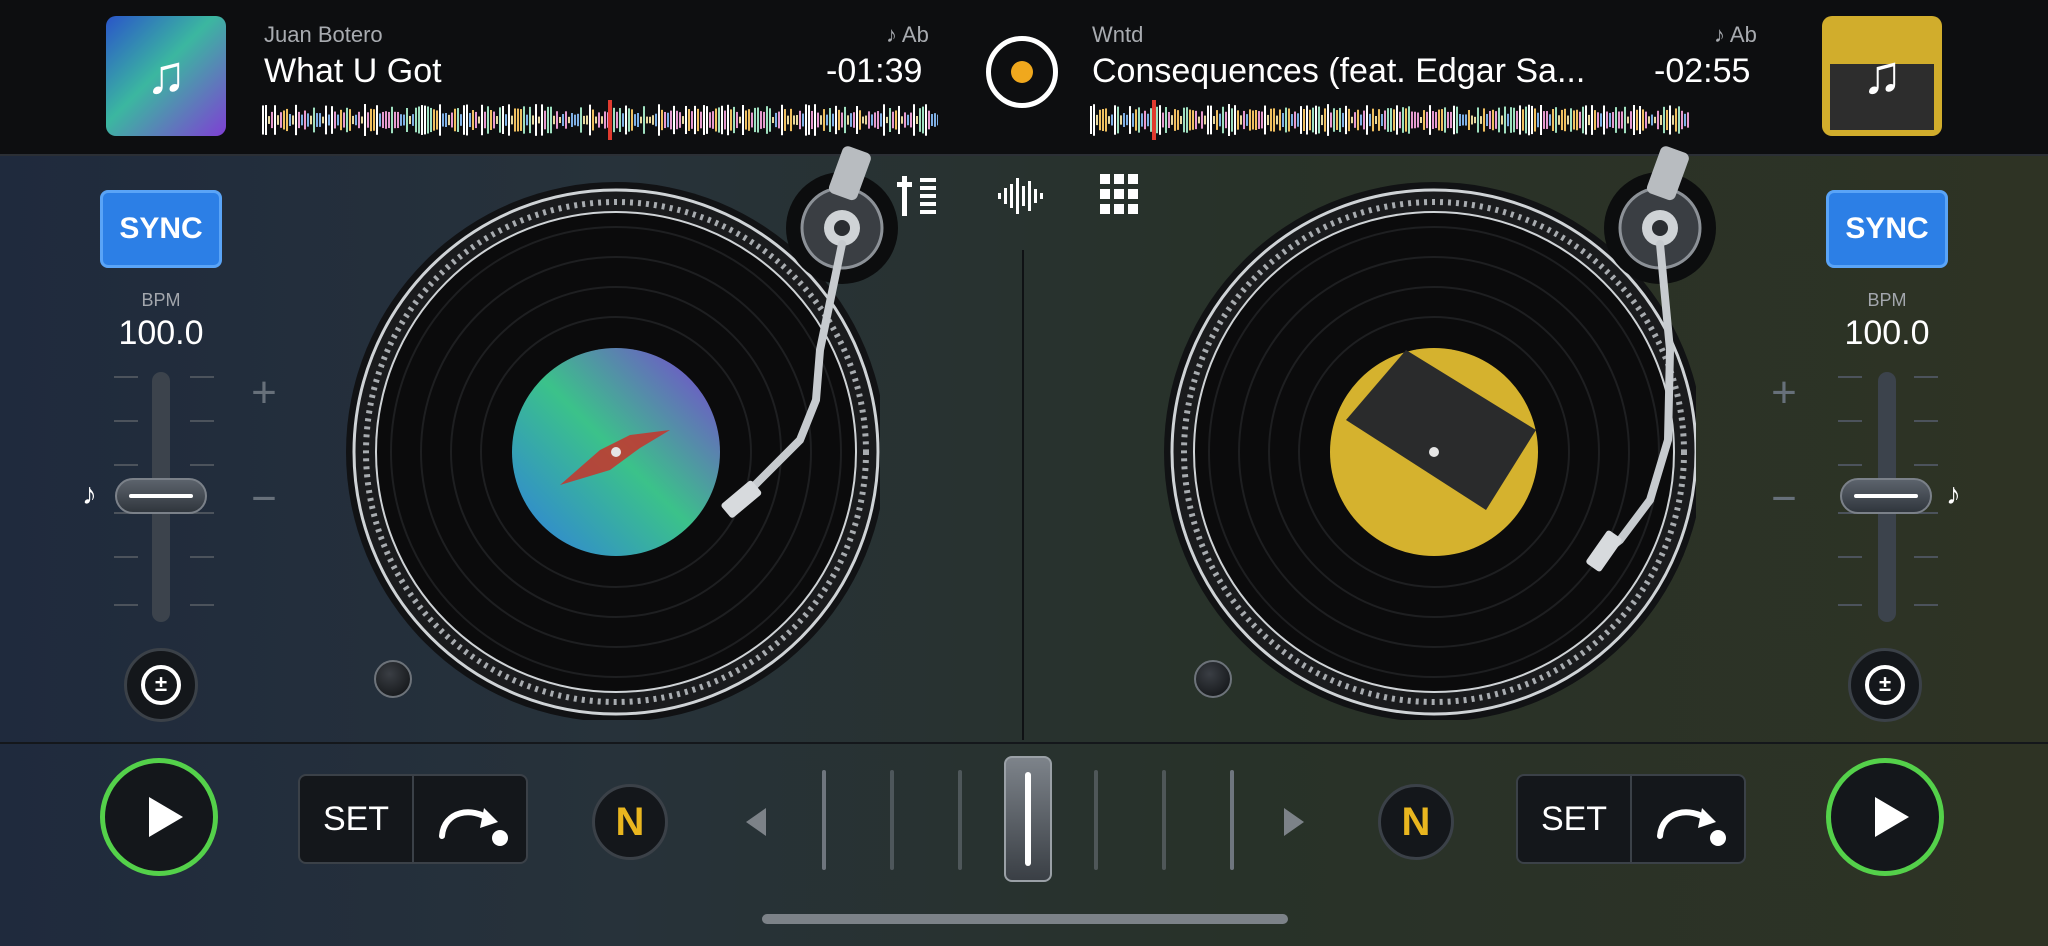 This screenshot has width=2048, height=946. What do you see at coordinates (264, 393) in the screenshot?
I see `deck-a-pitch-plus-button: +` at bounding box center [264, 393].